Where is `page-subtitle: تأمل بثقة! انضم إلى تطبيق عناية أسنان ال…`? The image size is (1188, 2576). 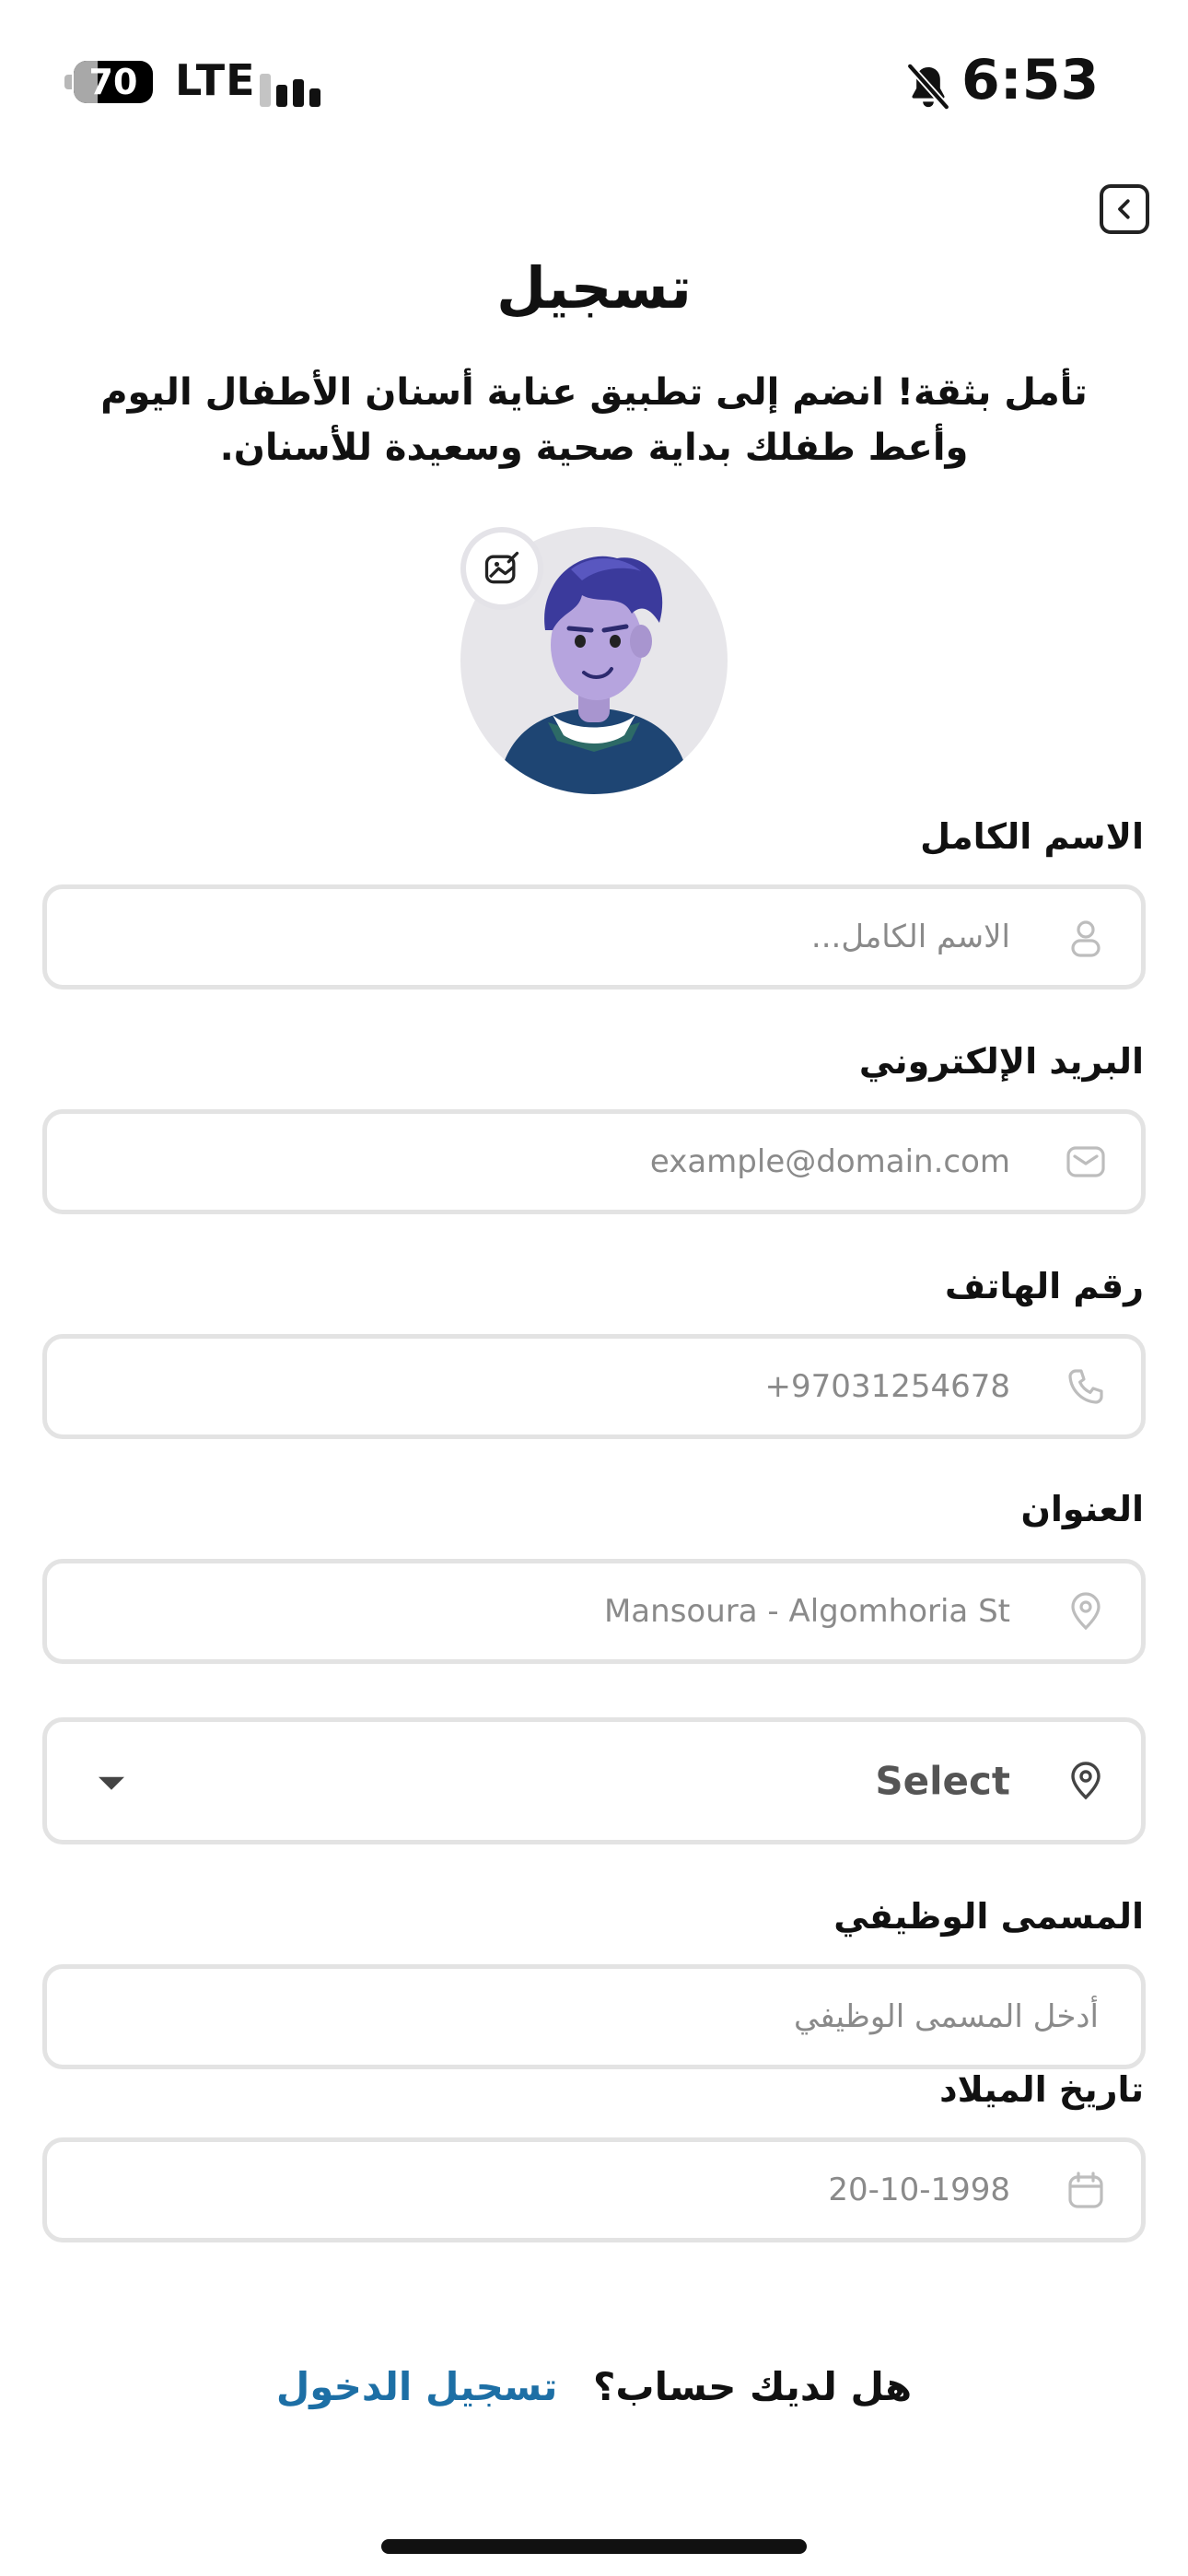
page-subtitle: تأمل بثقة! انضم إلى تطبيق عناية أسنان ال… is located at coordinates (594, 420).